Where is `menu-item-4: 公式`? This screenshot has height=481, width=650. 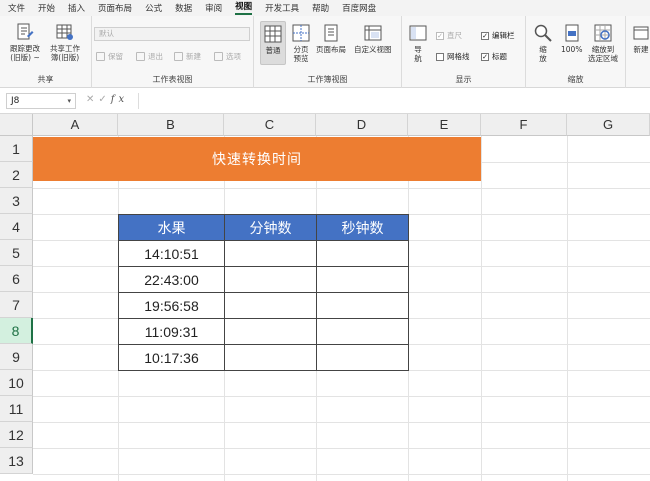
menu-item-4: 公式 is located at coordinates (153, 8).